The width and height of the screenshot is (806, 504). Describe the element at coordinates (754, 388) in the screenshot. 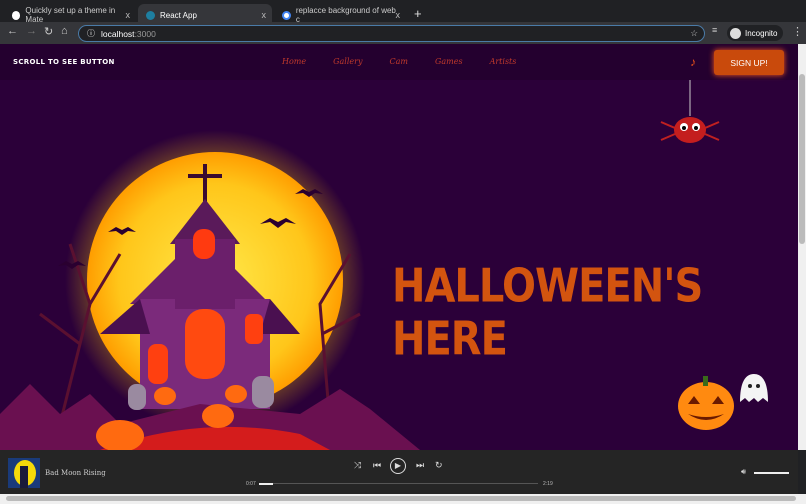

I see `ghost` at that location.